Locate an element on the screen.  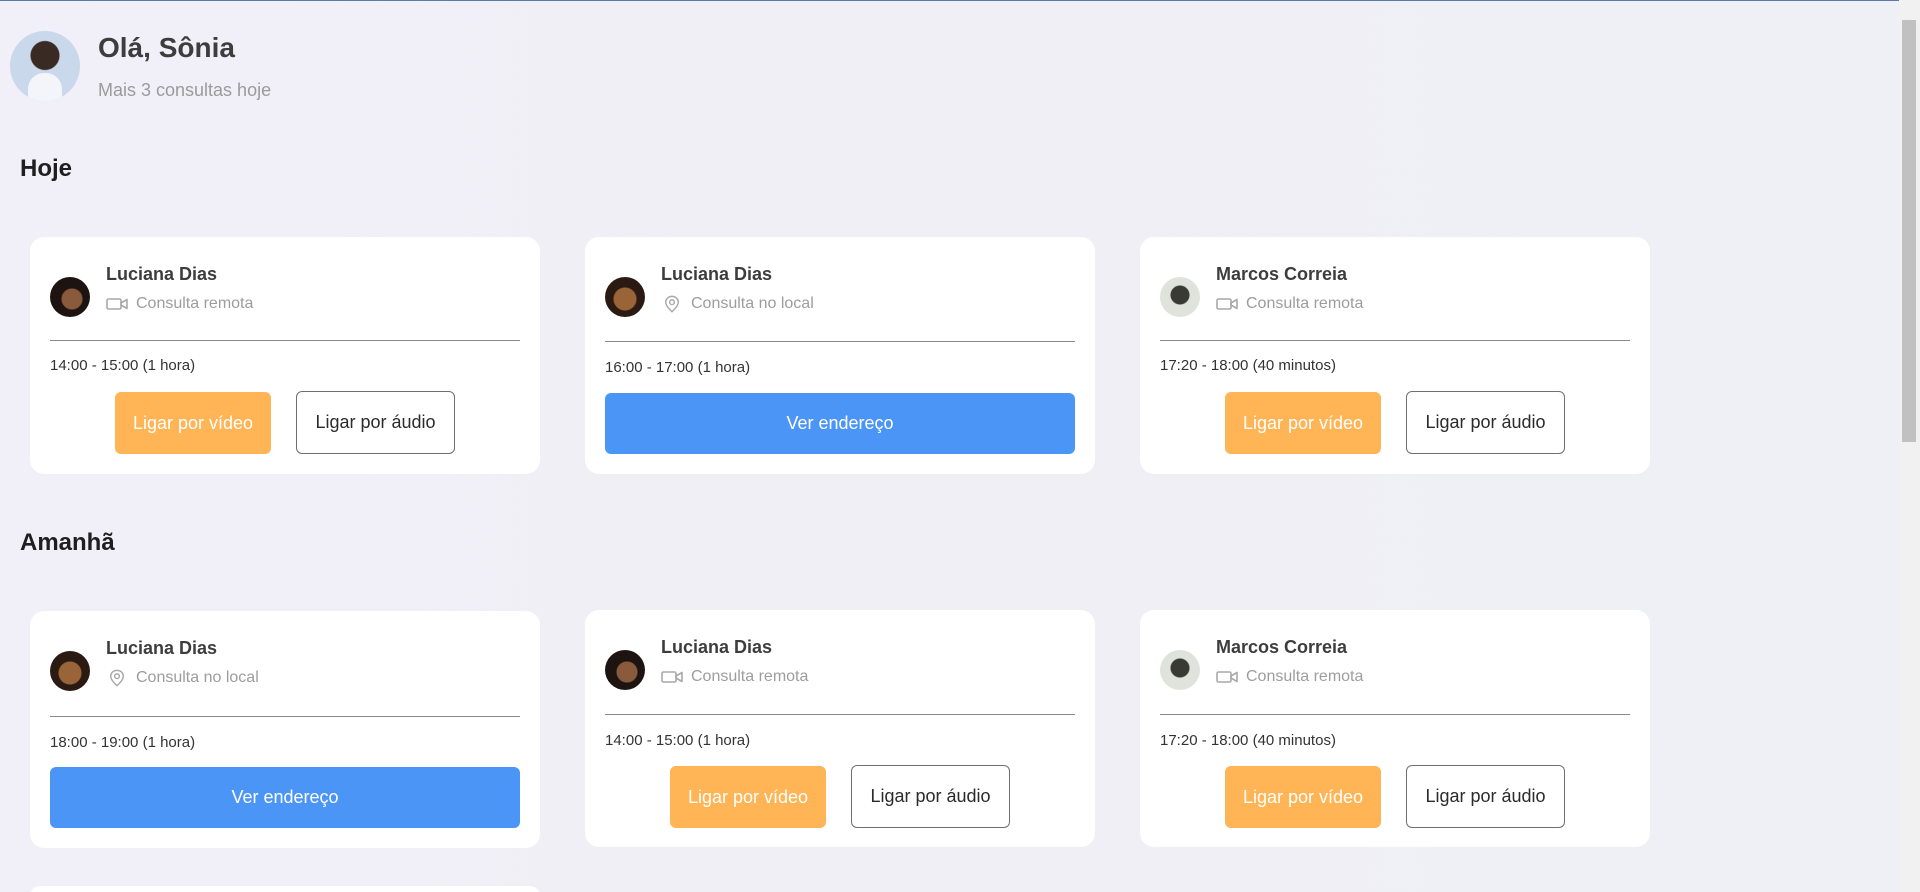
doctor-avatar is located at coordinates (45, 66).